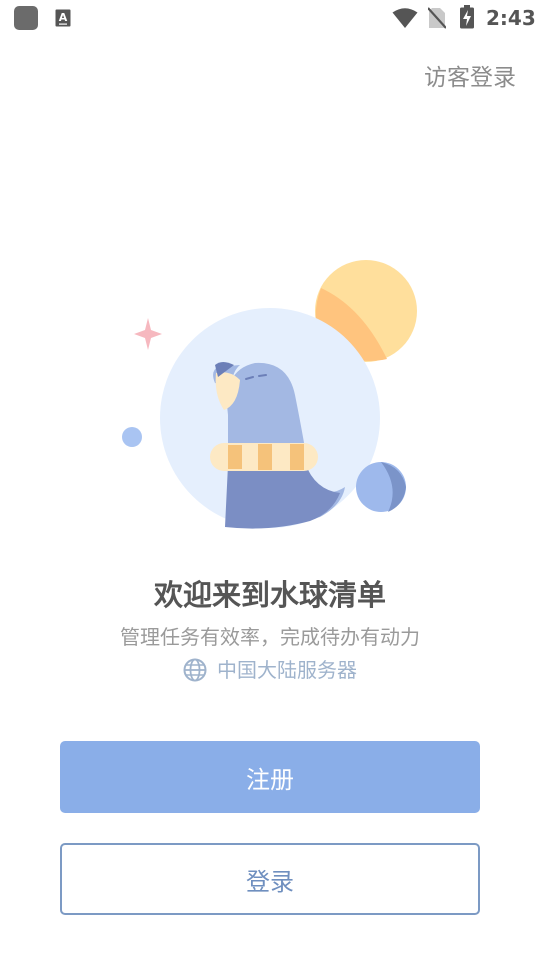 The image size is (540, 960). I want to click on login-button: 登录, so click(270, 879).